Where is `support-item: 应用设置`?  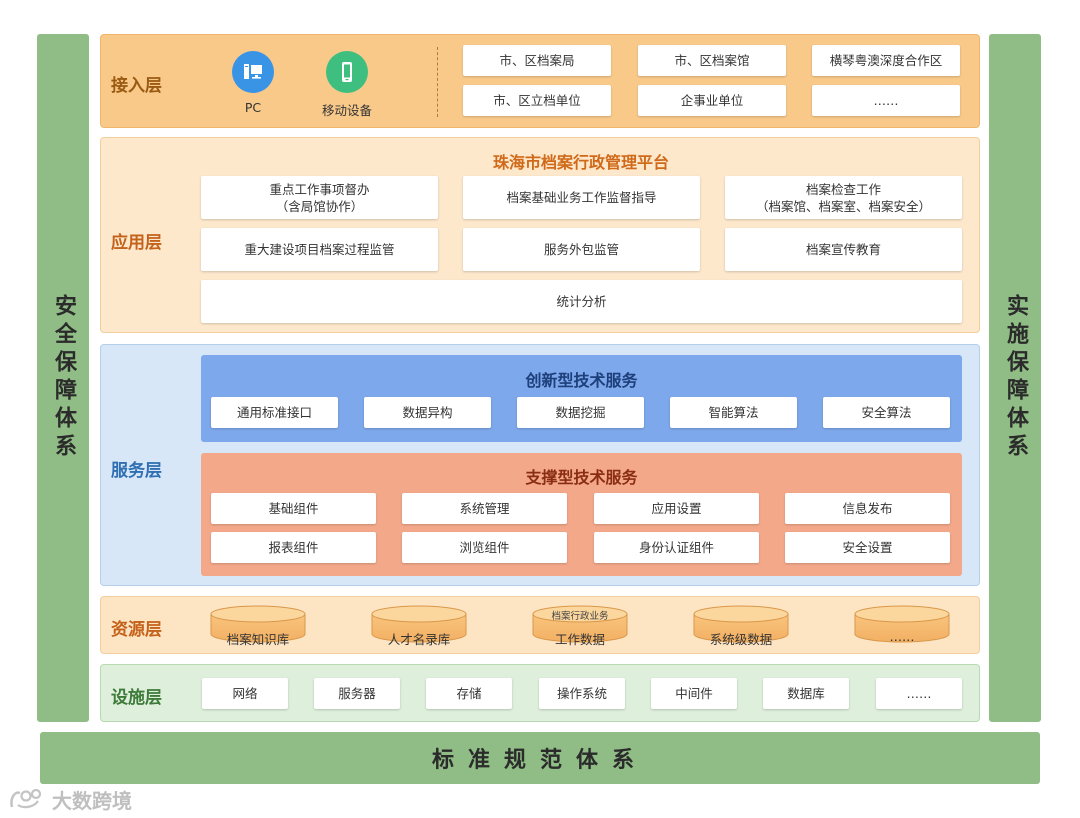
support-item: 应用设置 is located at coordinates (676, 508).